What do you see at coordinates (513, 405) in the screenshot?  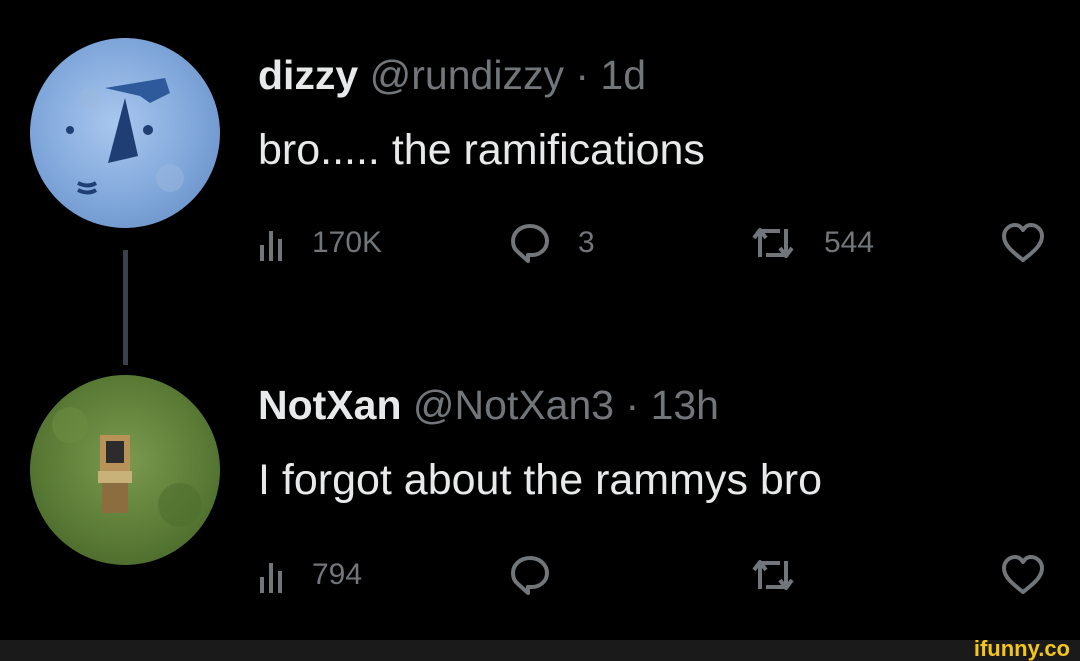 I see `user-handle: @NotXan3` at bounding box center [513, 405].